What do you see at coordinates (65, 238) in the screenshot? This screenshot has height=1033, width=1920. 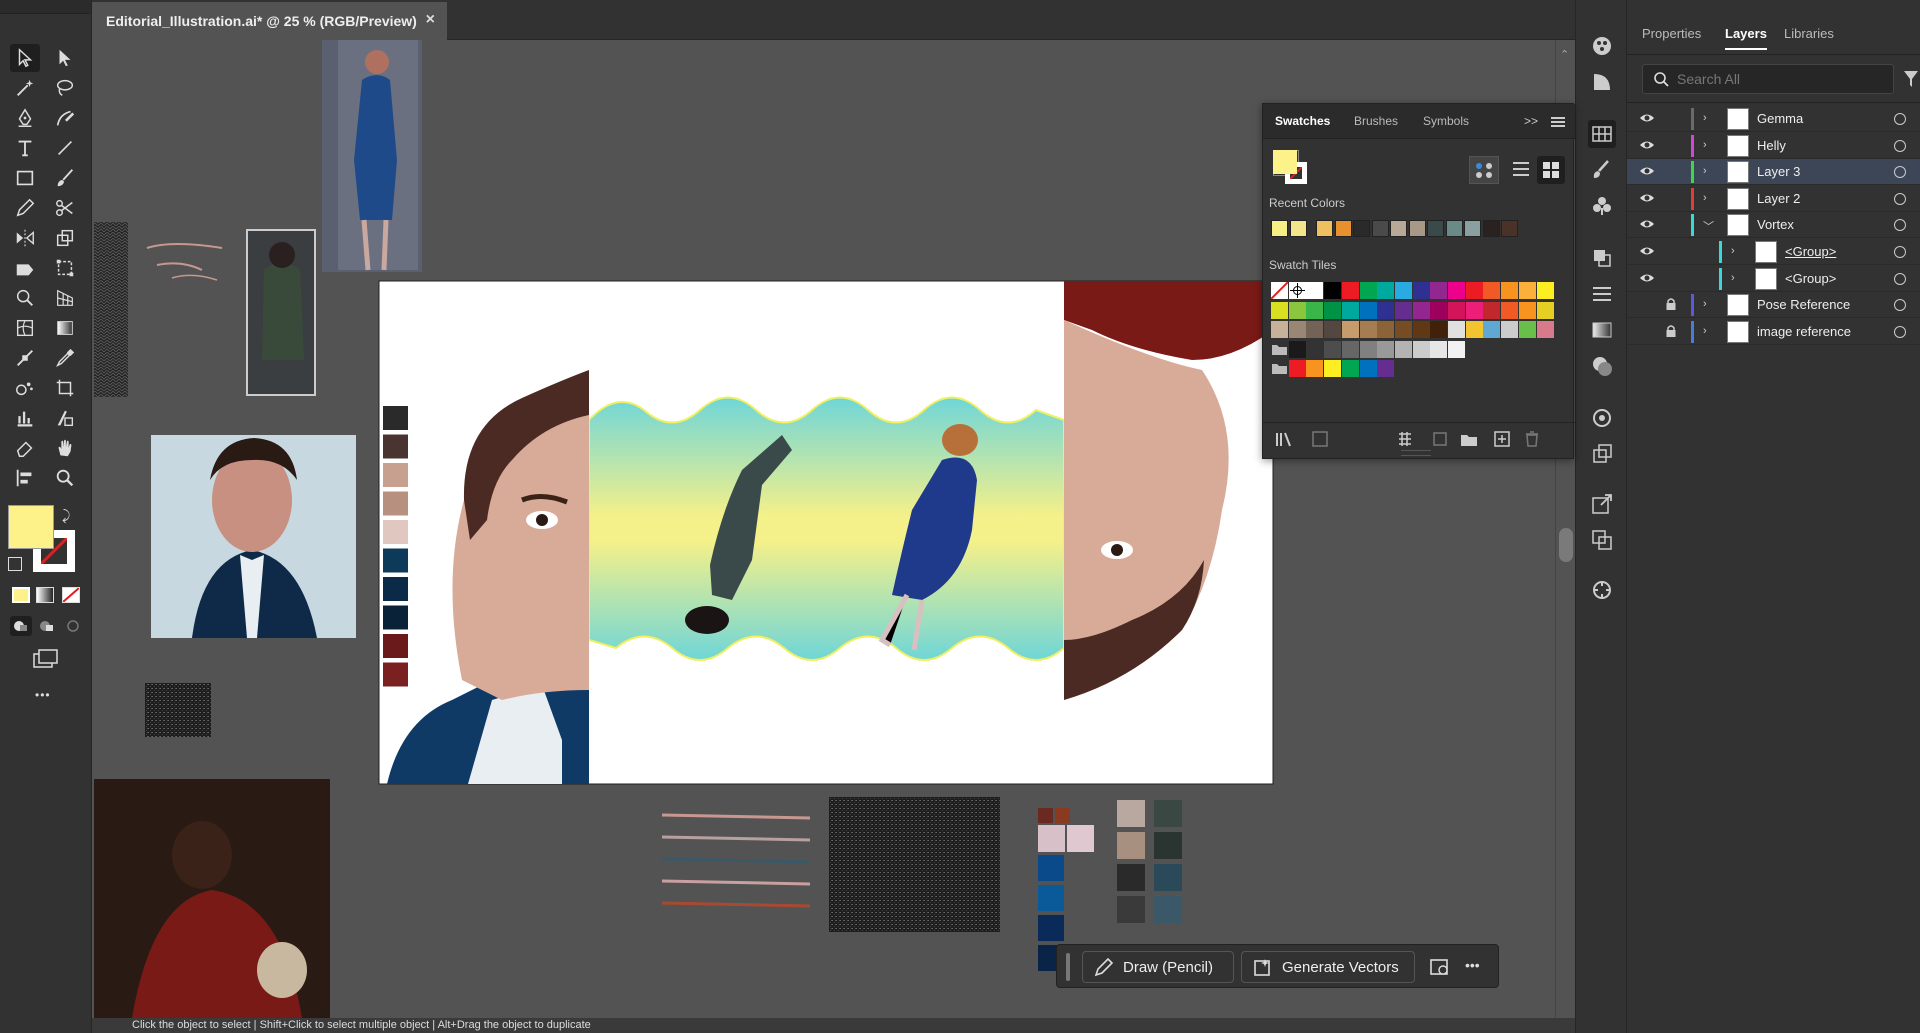 I see `scale-tool-icon` at bounding box center [65, 238].